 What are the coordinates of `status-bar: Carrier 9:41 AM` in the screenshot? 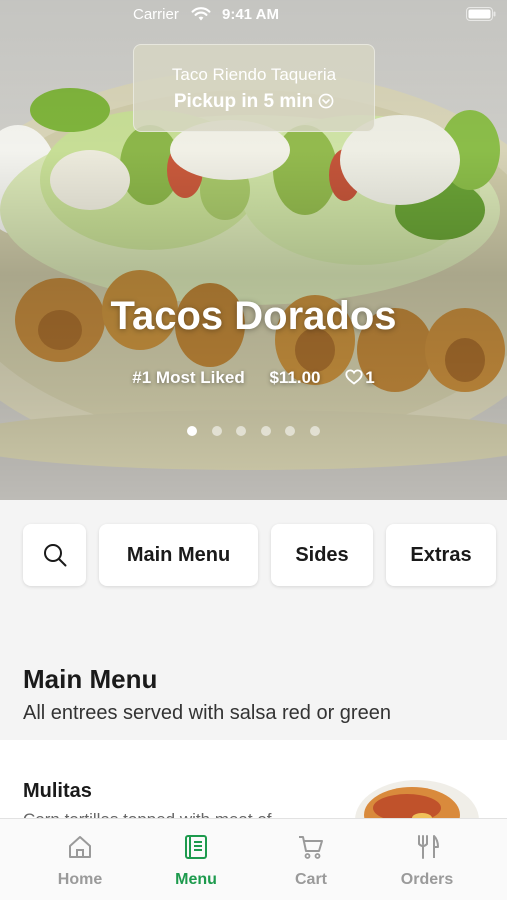 It's located at (253, 15).